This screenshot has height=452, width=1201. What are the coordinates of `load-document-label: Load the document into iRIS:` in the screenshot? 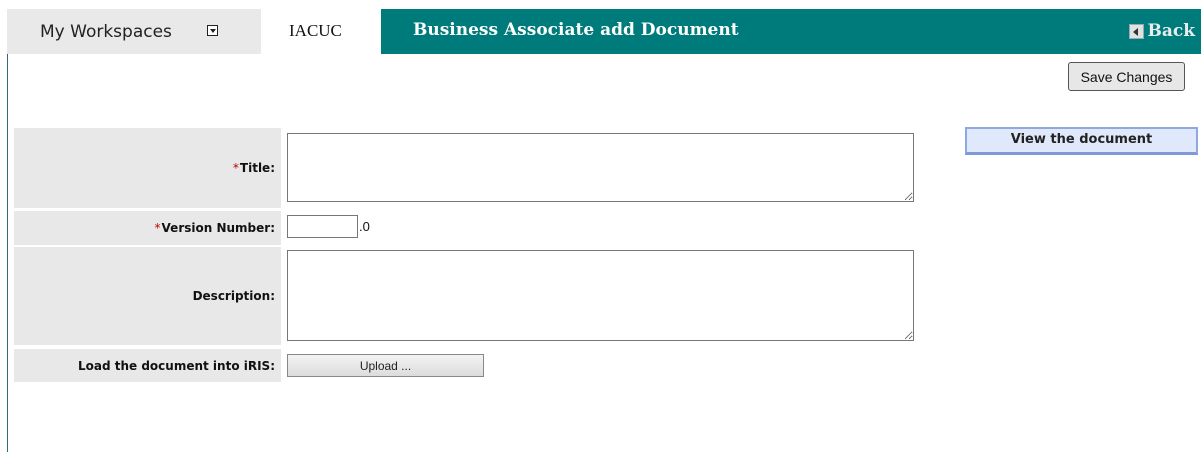 It's located at (147, 365).